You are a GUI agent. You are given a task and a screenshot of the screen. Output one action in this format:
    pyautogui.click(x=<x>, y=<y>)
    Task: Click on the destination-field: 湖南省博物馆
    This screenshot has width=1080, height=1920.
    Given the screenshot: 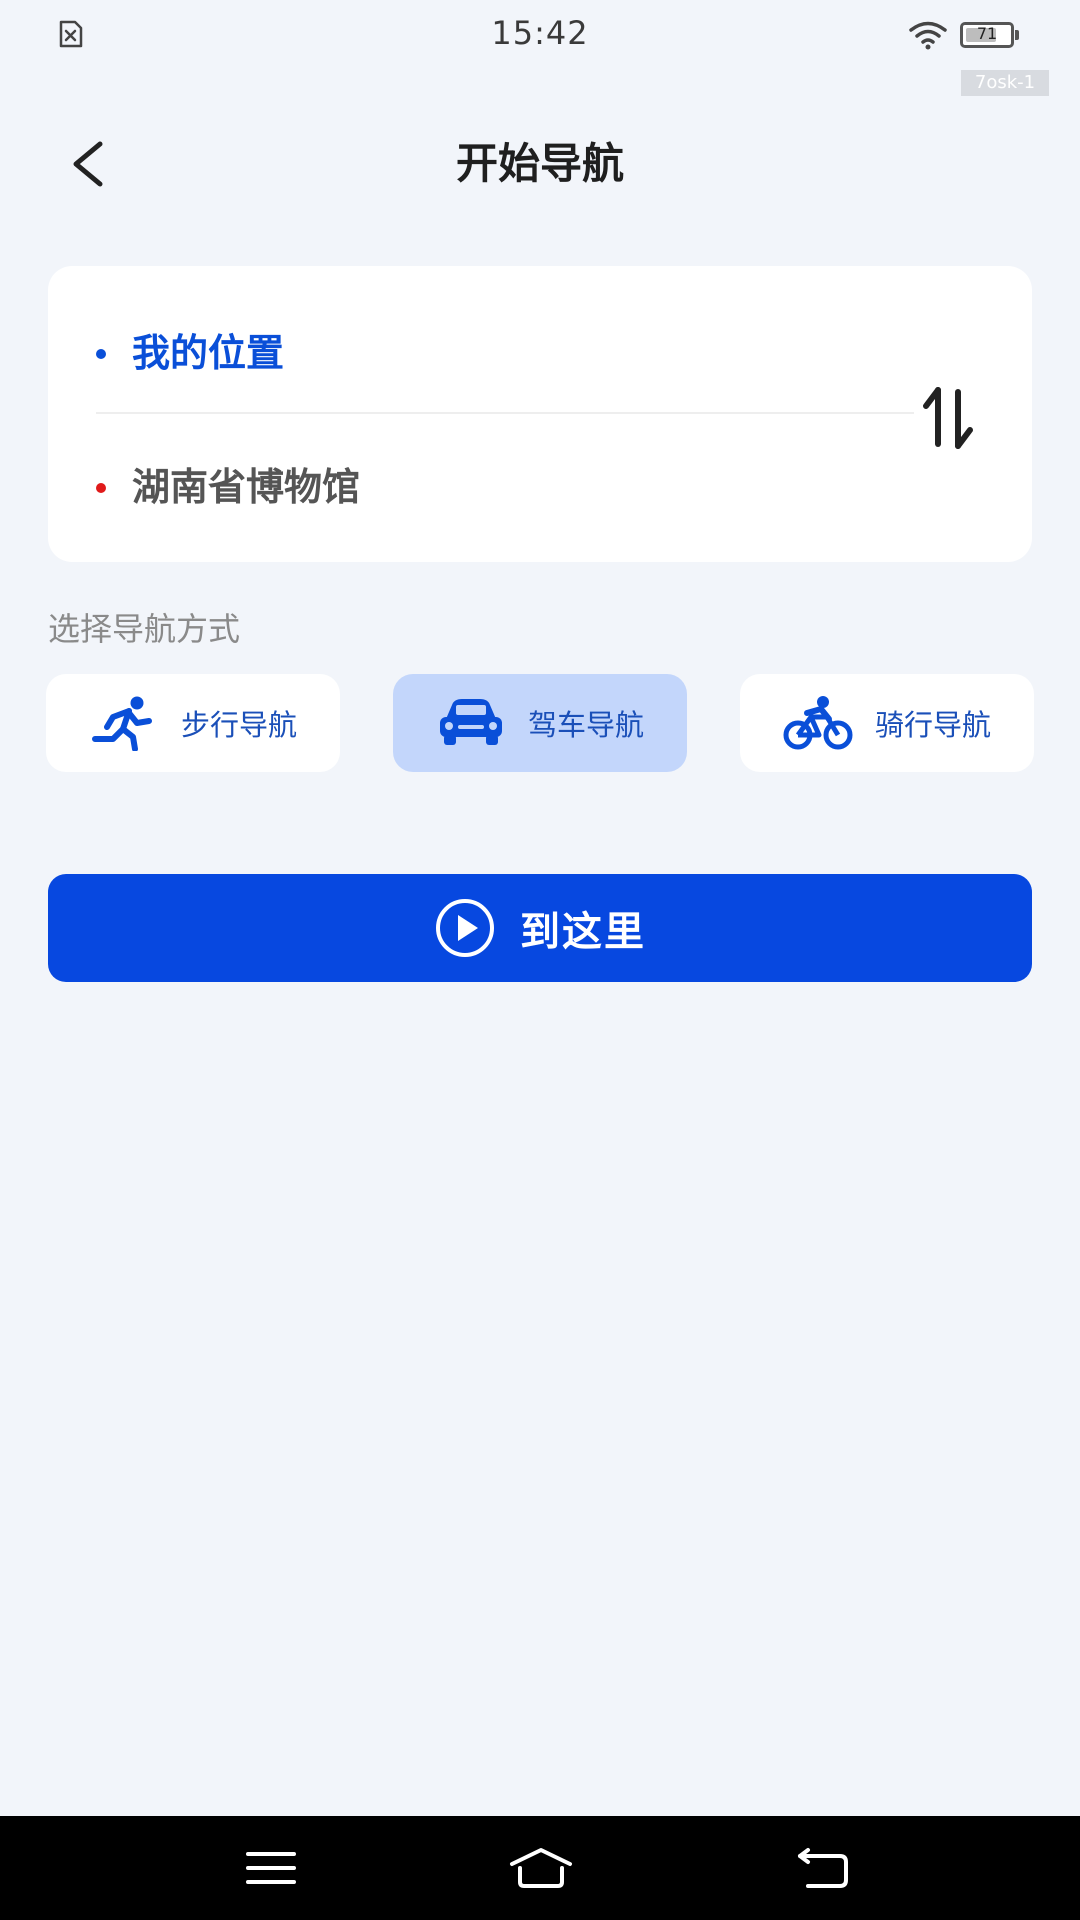 What is the action you would take?
    pyautogui.click(x=478, y=487)
    